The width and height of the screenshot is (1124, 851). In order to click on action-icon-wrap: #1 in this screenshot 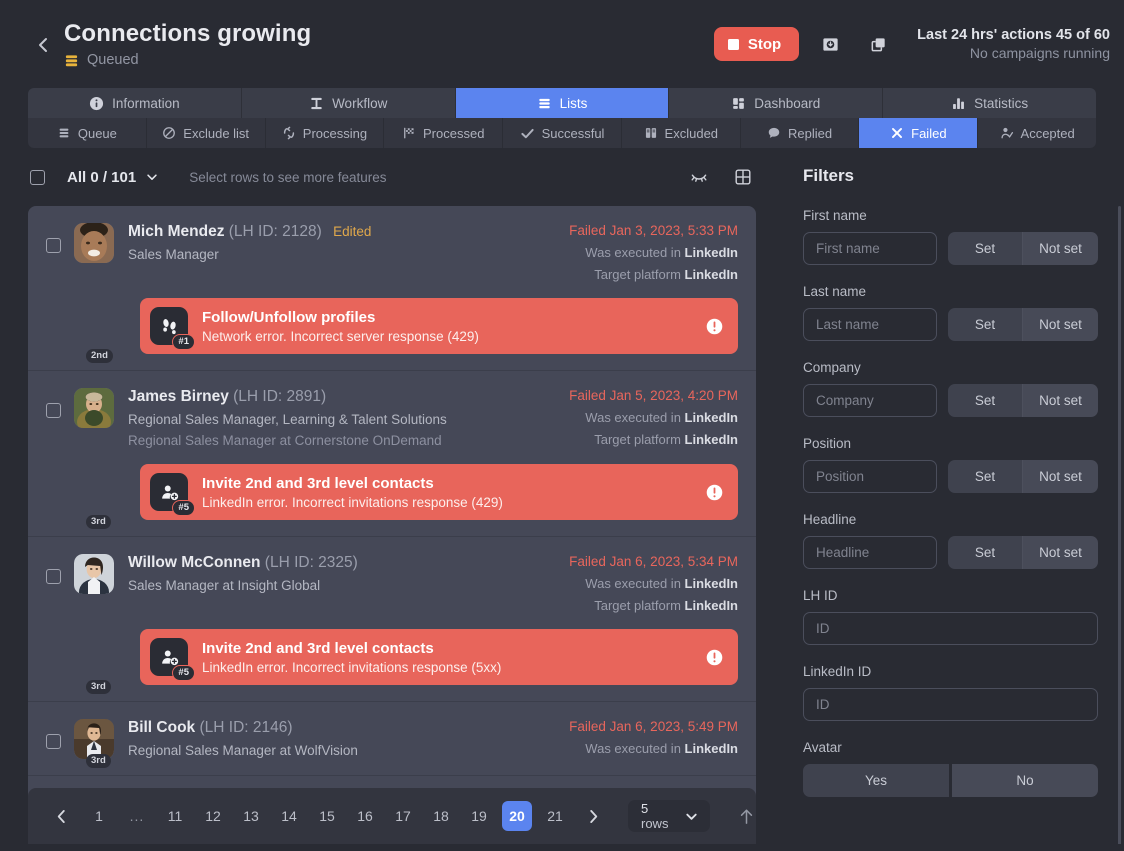, I will do `click(172, 328)`.